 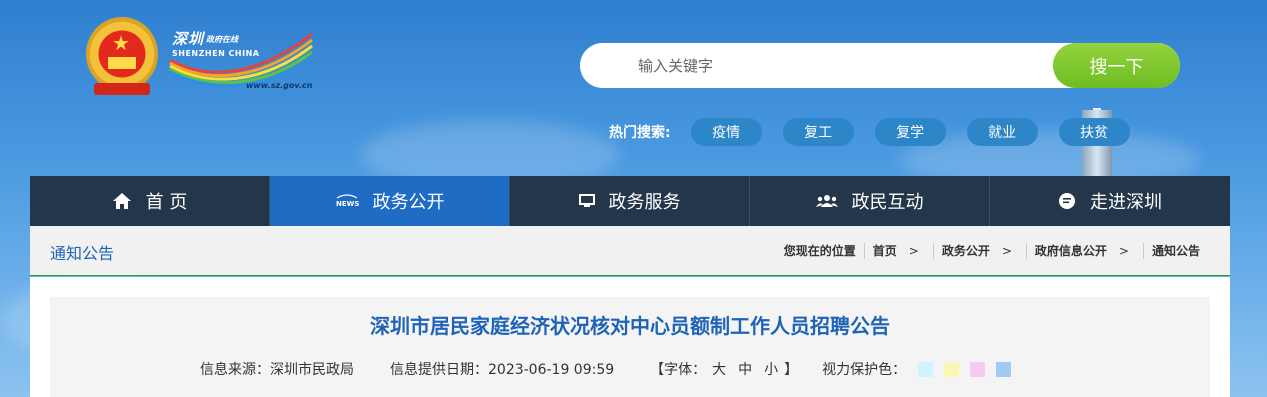 What do you see at coordinates (771, 369) in the screenshot?
I see `font-size-small: 小` at bounding box center [771, 369].